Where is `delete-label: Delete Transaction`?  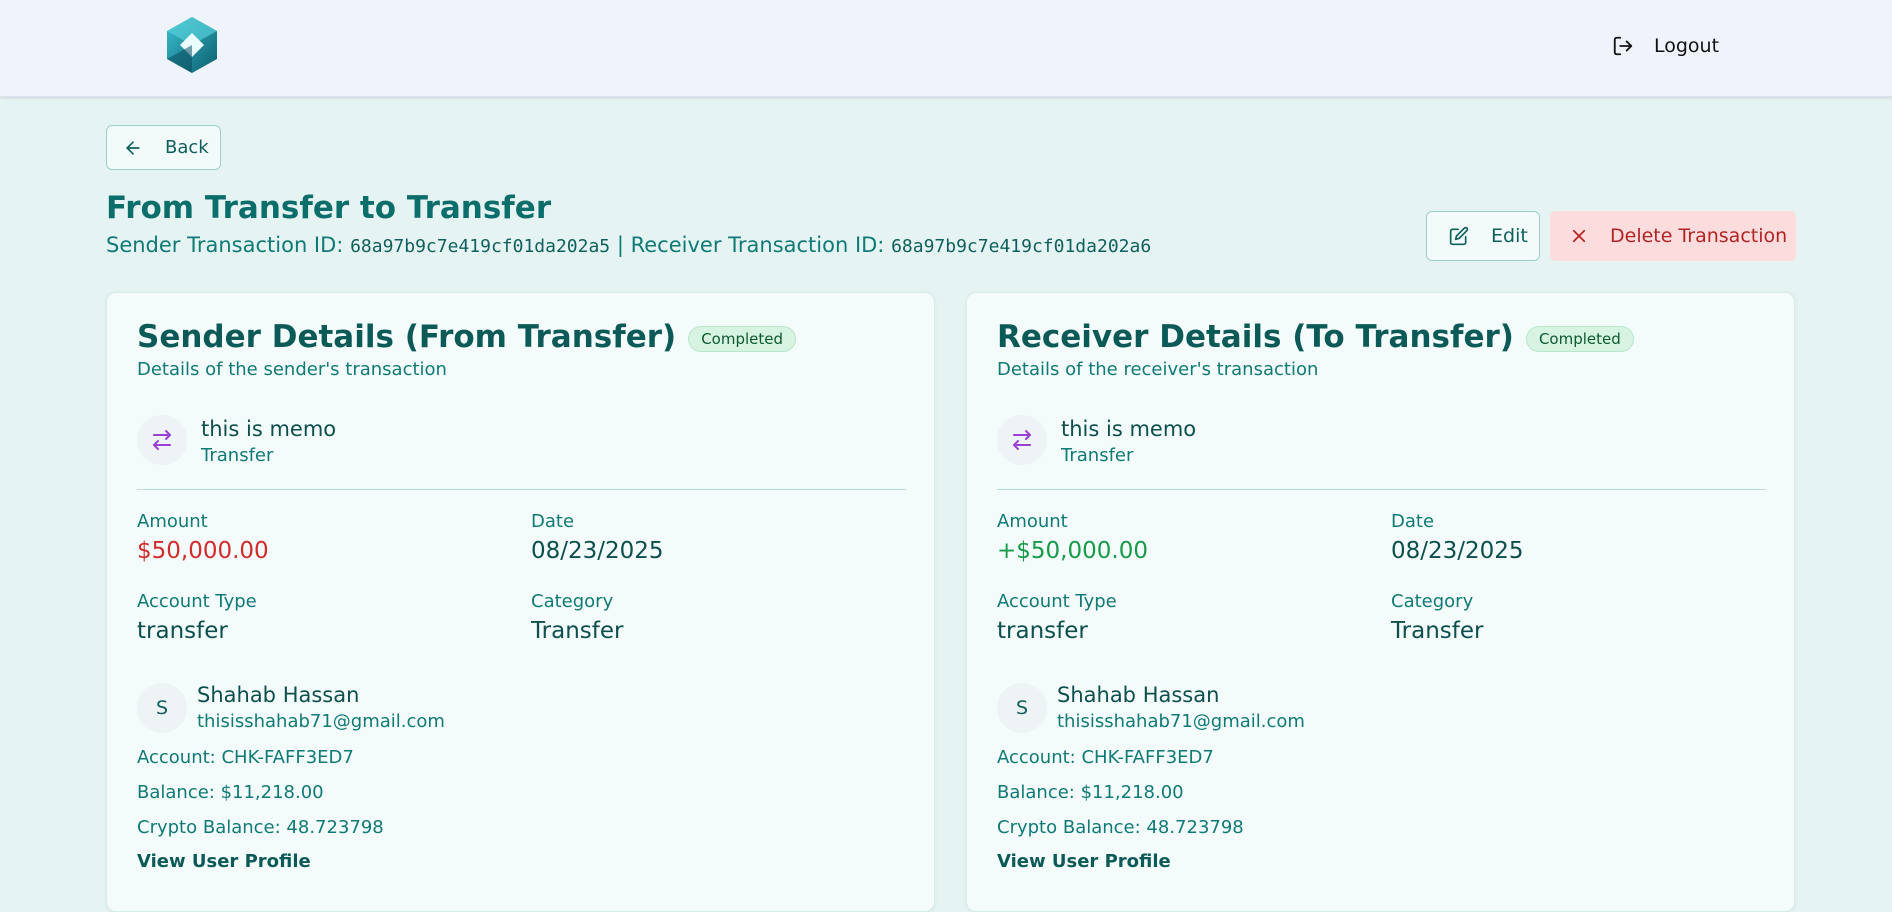
delete-label: Delete Transaction is located at coordinates (1699, 236).